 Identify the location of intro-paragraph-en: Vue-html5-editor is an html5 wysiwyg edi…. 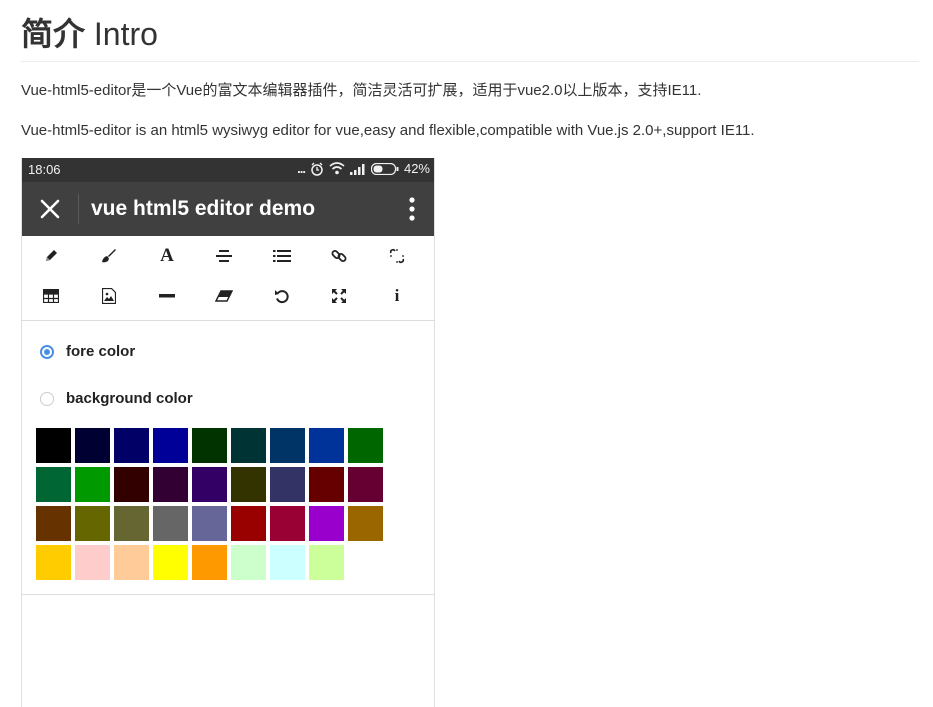
(388, 130).